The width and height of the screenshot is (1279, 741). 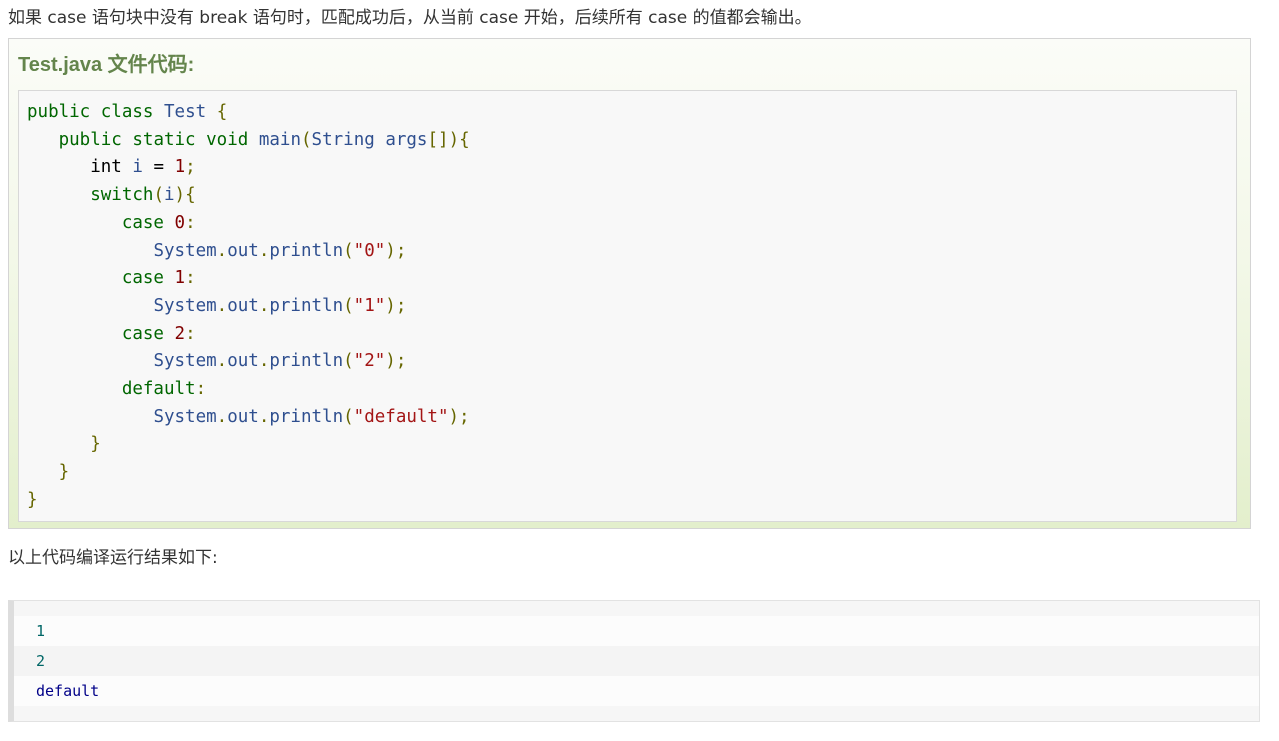 What do you see at coordinates (127, 112) in the screenshot?
I see `code-line: public class Test {` at bounding box center [127, 112].